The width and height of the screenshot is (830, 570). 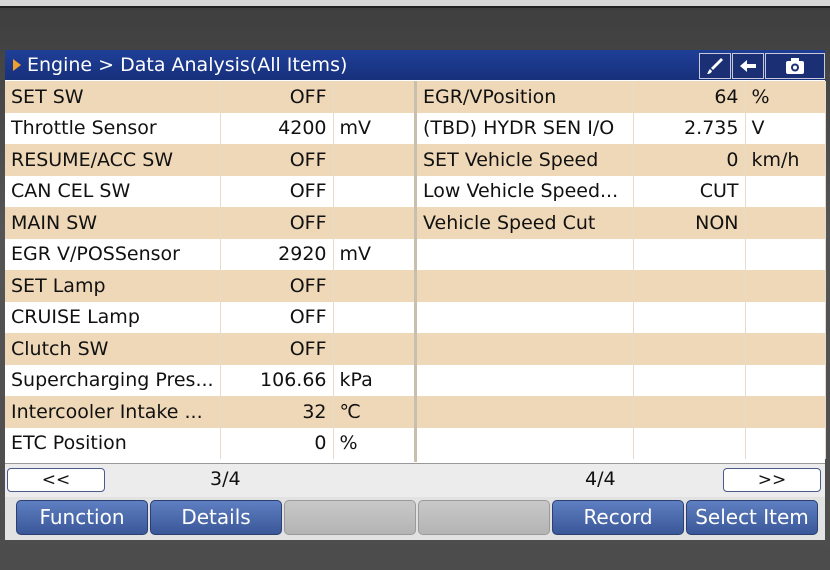 What do you see at coordinates (525, 97) in the screenshot?
I see `cell-name: EGR/VPosition` at bounding box center [525, 97].